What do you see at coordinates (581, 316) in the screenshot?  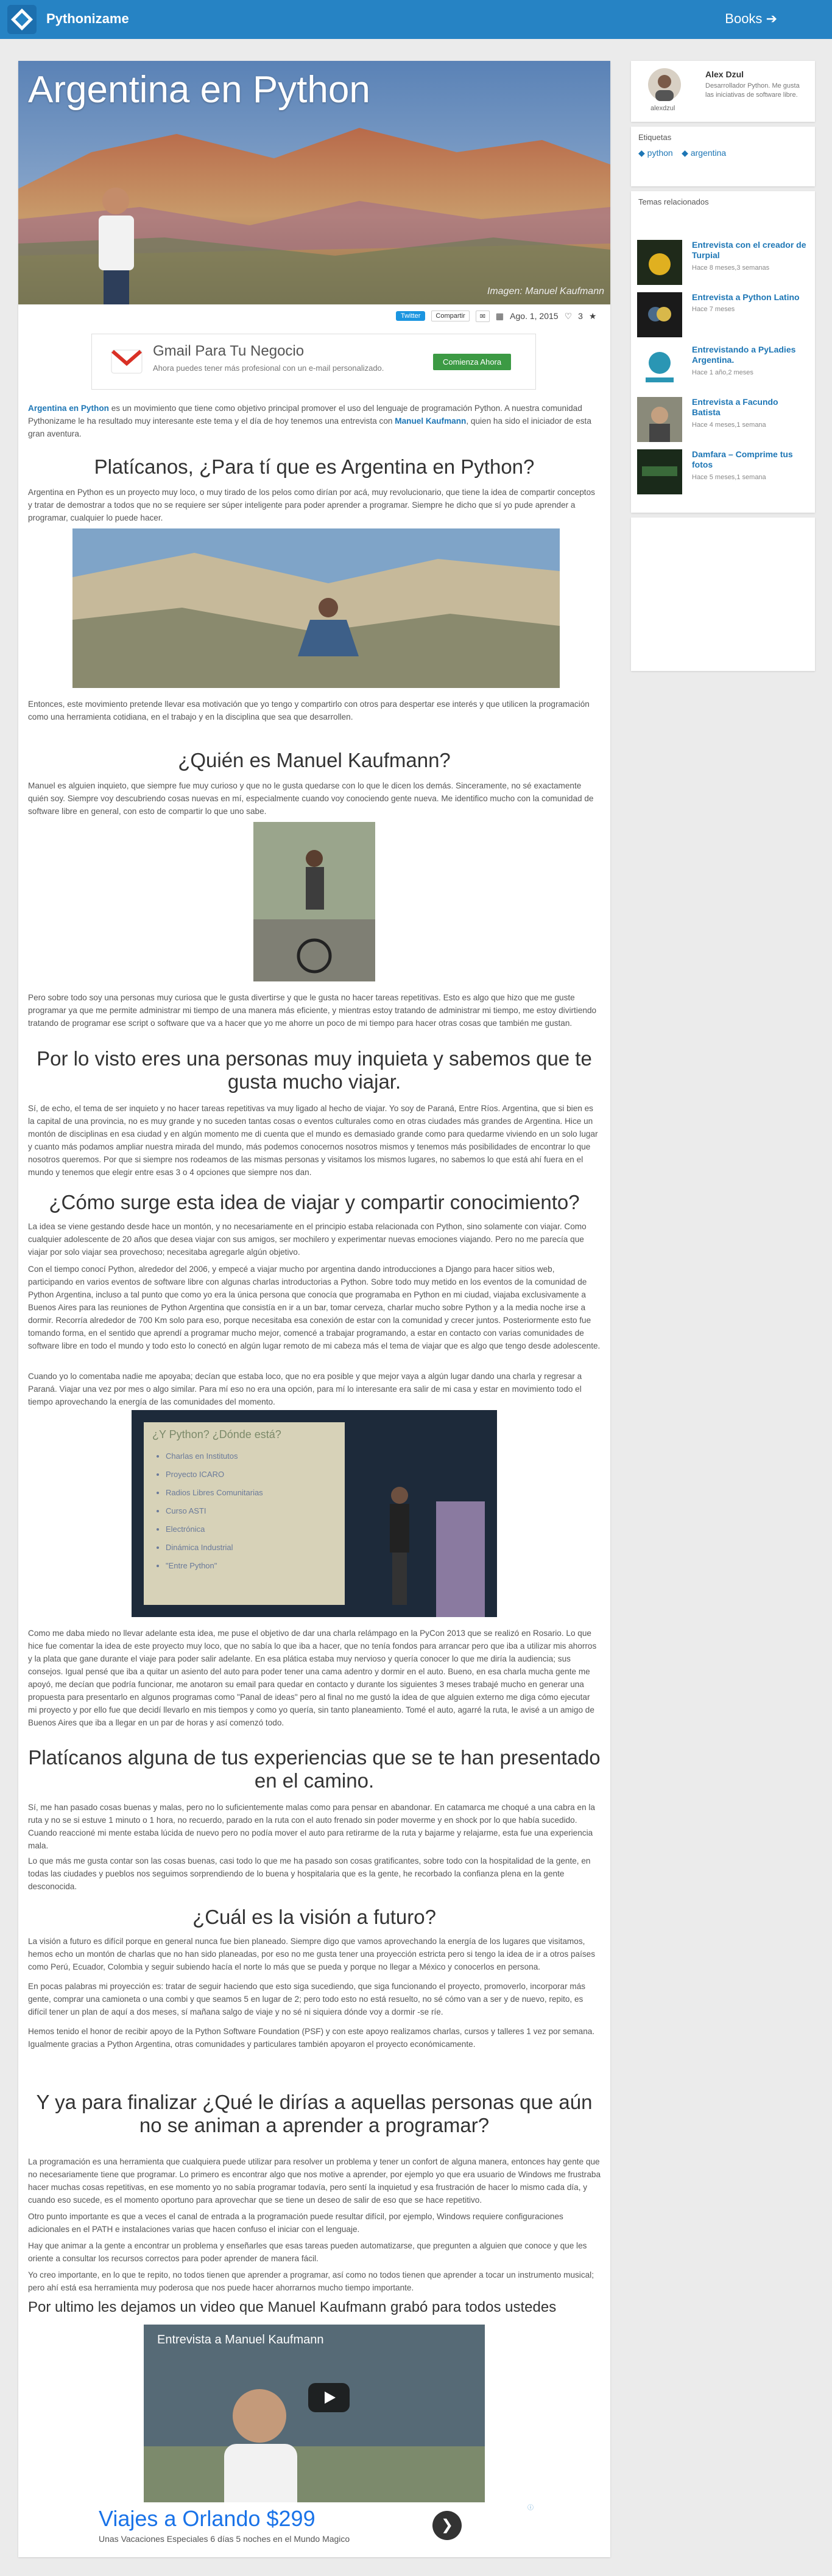 I see `comment-count: 3` at bounding box center [581, 316].